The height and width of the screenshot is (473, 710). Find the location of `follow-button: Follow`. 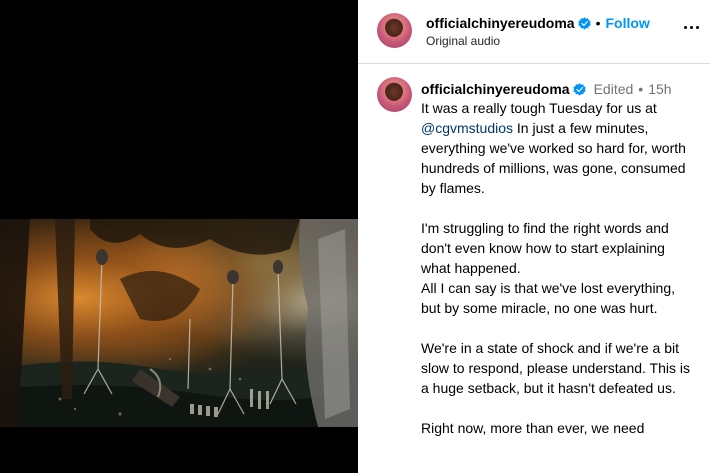

follow-button: Follow is located at coordinates (628, 23).